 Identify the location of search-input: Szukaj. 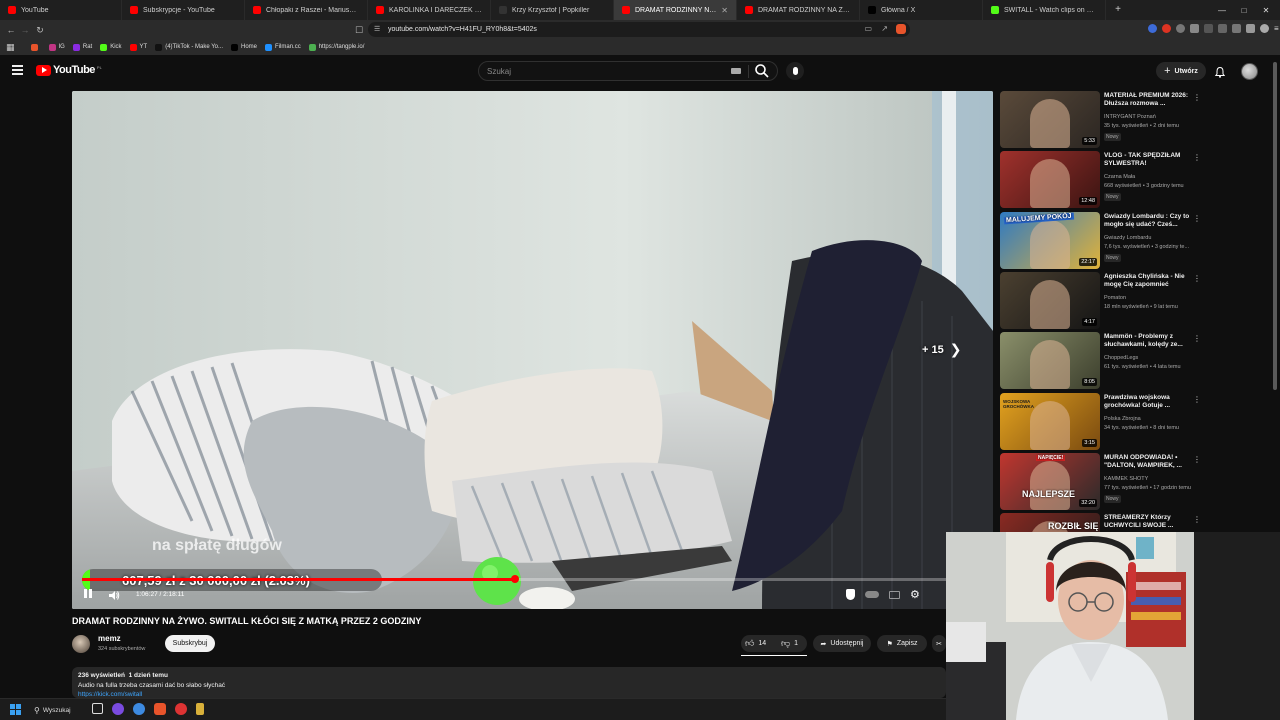
(628, 71).